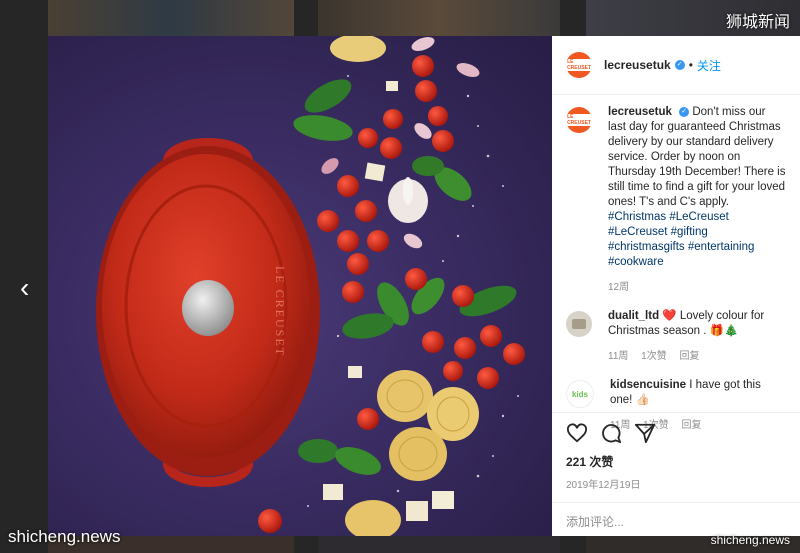  I want to click on follow-button: 关注, so click(709, 65).